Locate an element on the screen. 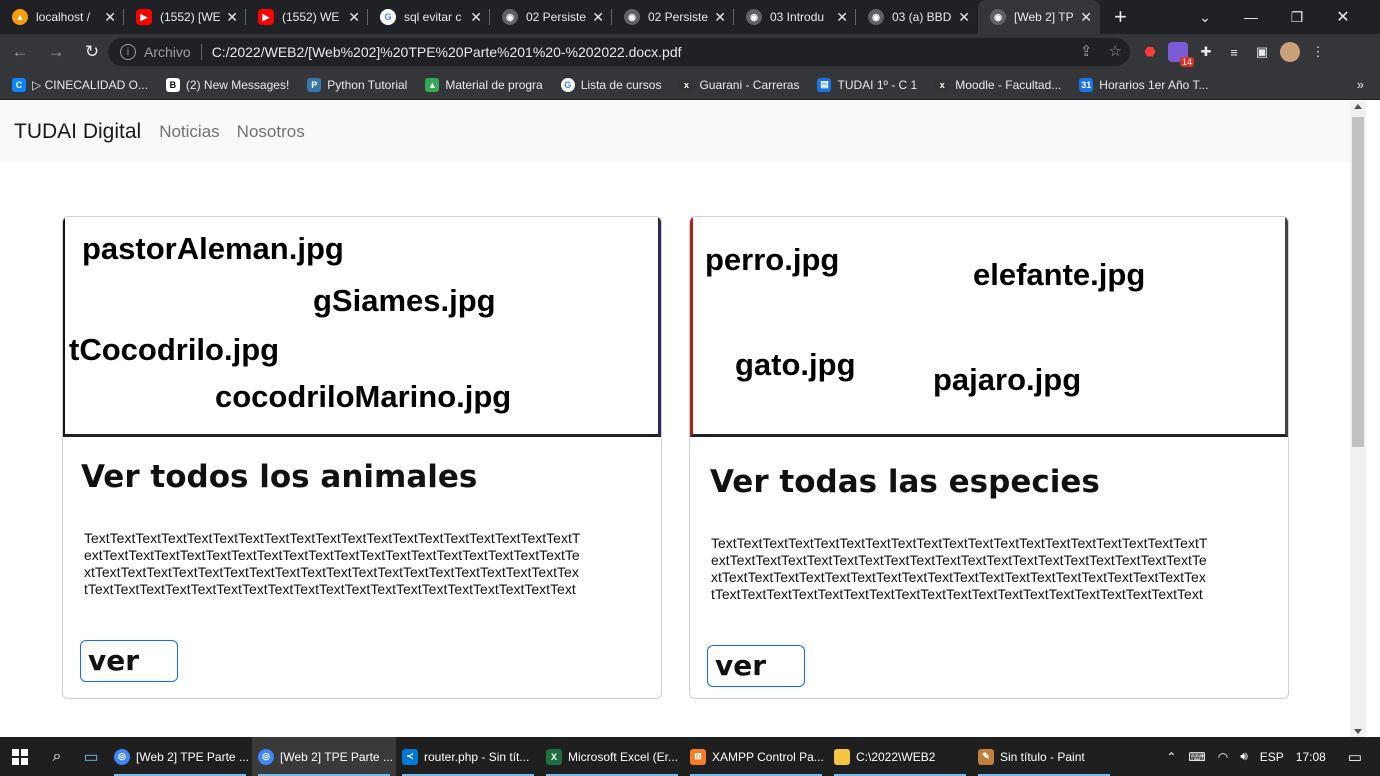  bookmarks-overflow-icon: » is located at coordinates (1360, 84).